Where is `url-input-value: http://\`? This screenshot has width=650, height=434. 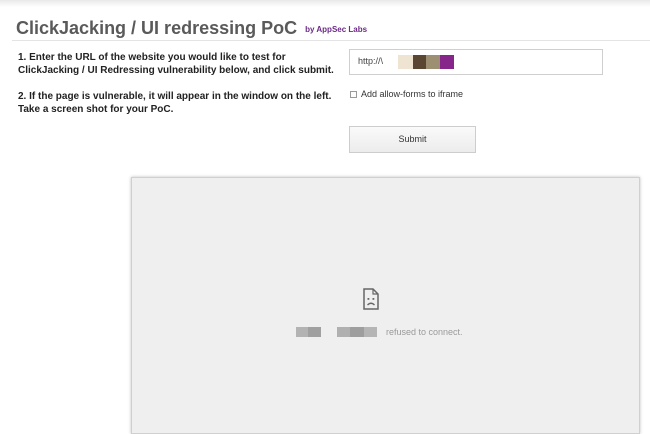 url-input-value: http://\ is located at coordinates (371, 61).